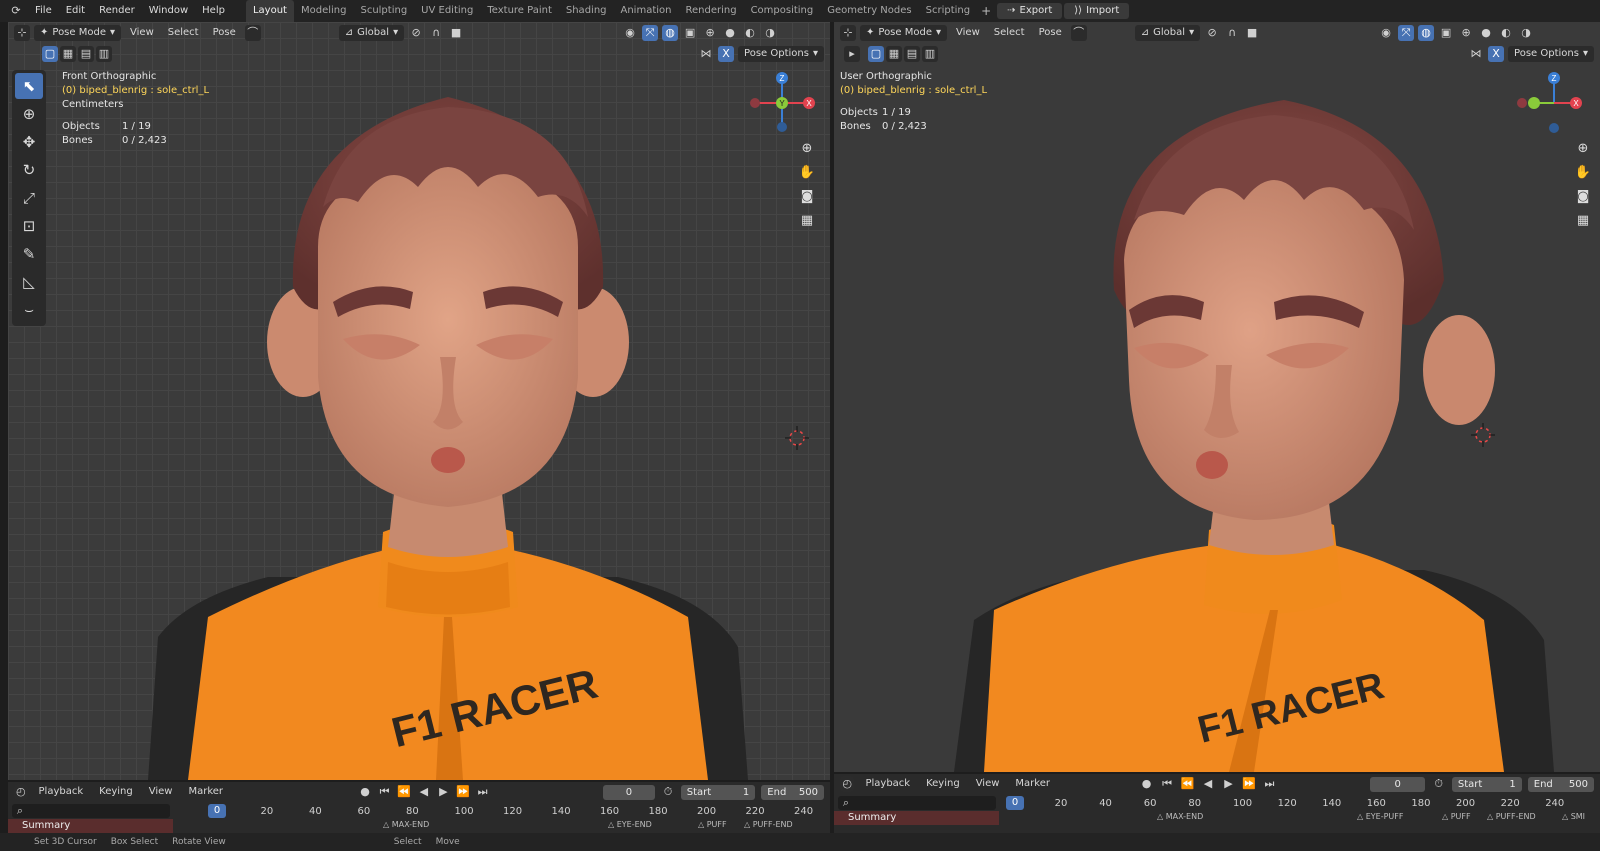  I want to click on pan-hand-icon: ✋, so click(807, 172).